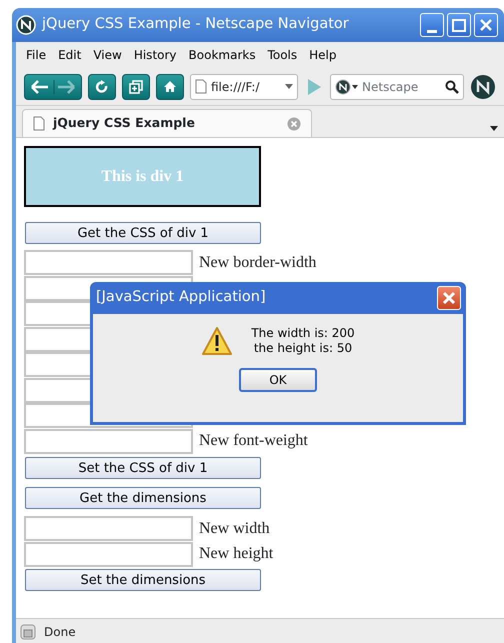 The image size is (504, 643). What do you see at coordinates (60, 632) in the screenshot?
I see `status-text: Done` at bounding box center [60, 632].